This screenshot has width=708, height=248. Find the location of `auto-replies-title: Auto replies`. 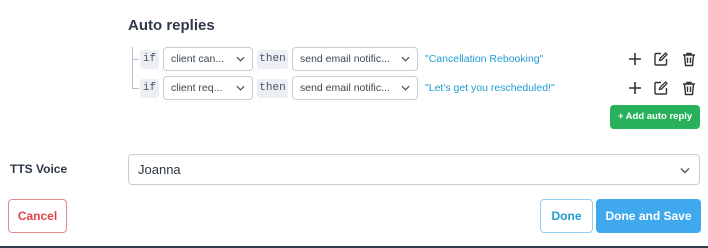

auto-replies-title: Auto replies is located at coordinates (171, 25).